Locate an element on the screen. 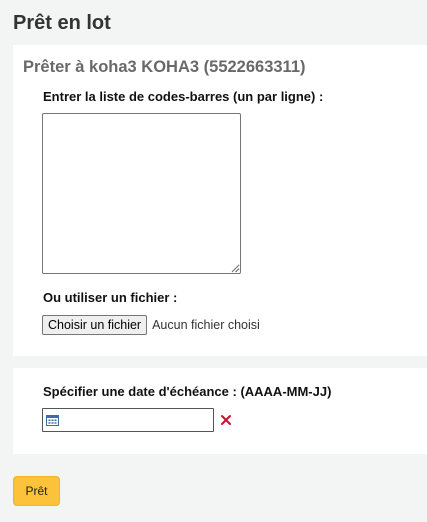  calendar-icon is located at coordinates (52, 420).